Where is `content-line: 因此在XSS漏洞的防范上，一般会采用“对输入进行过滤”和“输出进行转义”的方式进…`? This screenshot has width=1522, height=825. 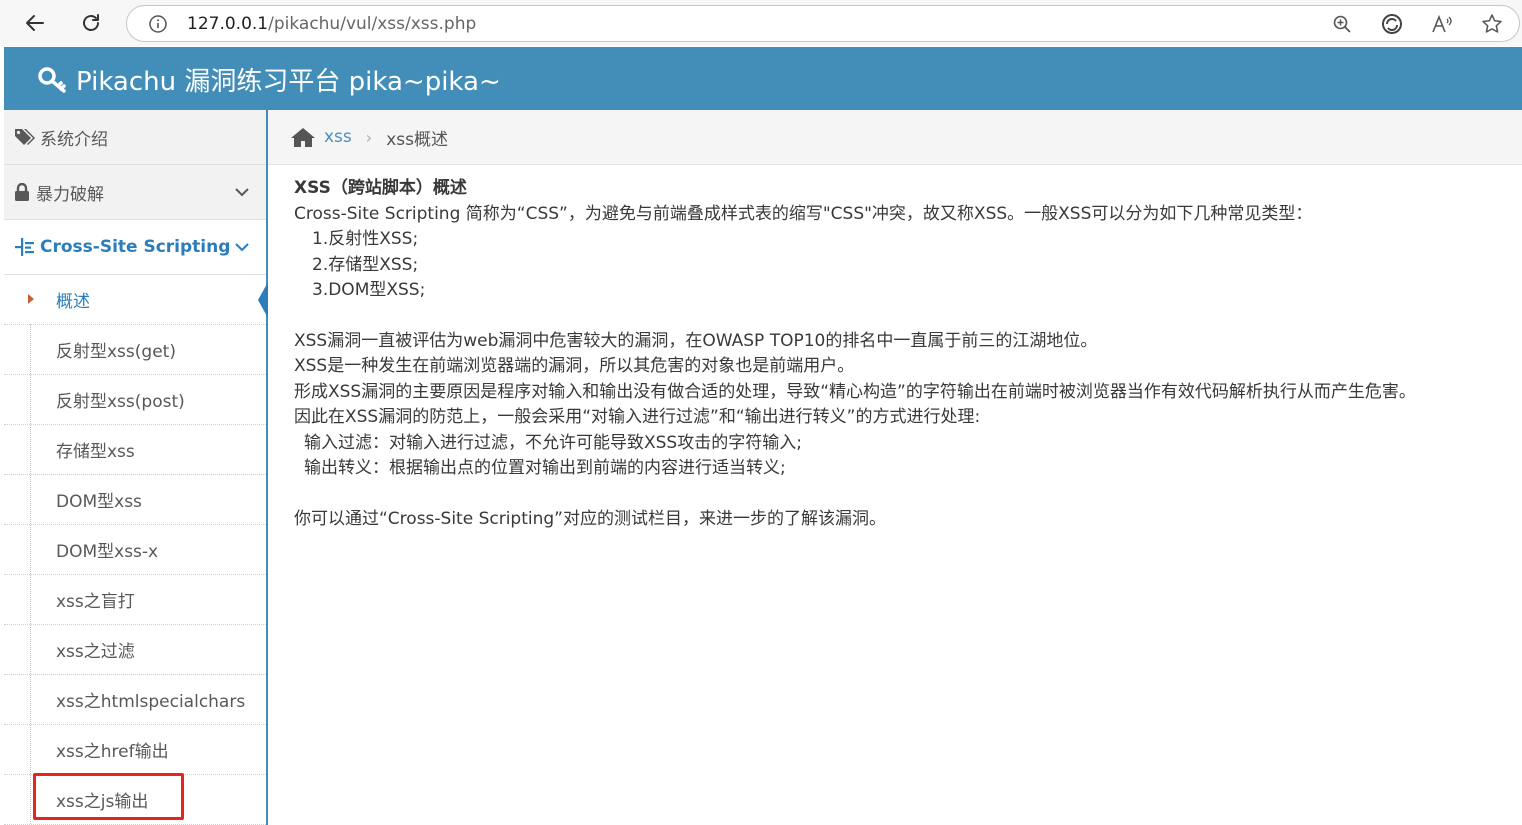
content-line: 因此在XSS漏洞的防范上，一般会采用“对输入进行过滤”和“输出进行转义”的方式进… is located at coordinates (637, 417).